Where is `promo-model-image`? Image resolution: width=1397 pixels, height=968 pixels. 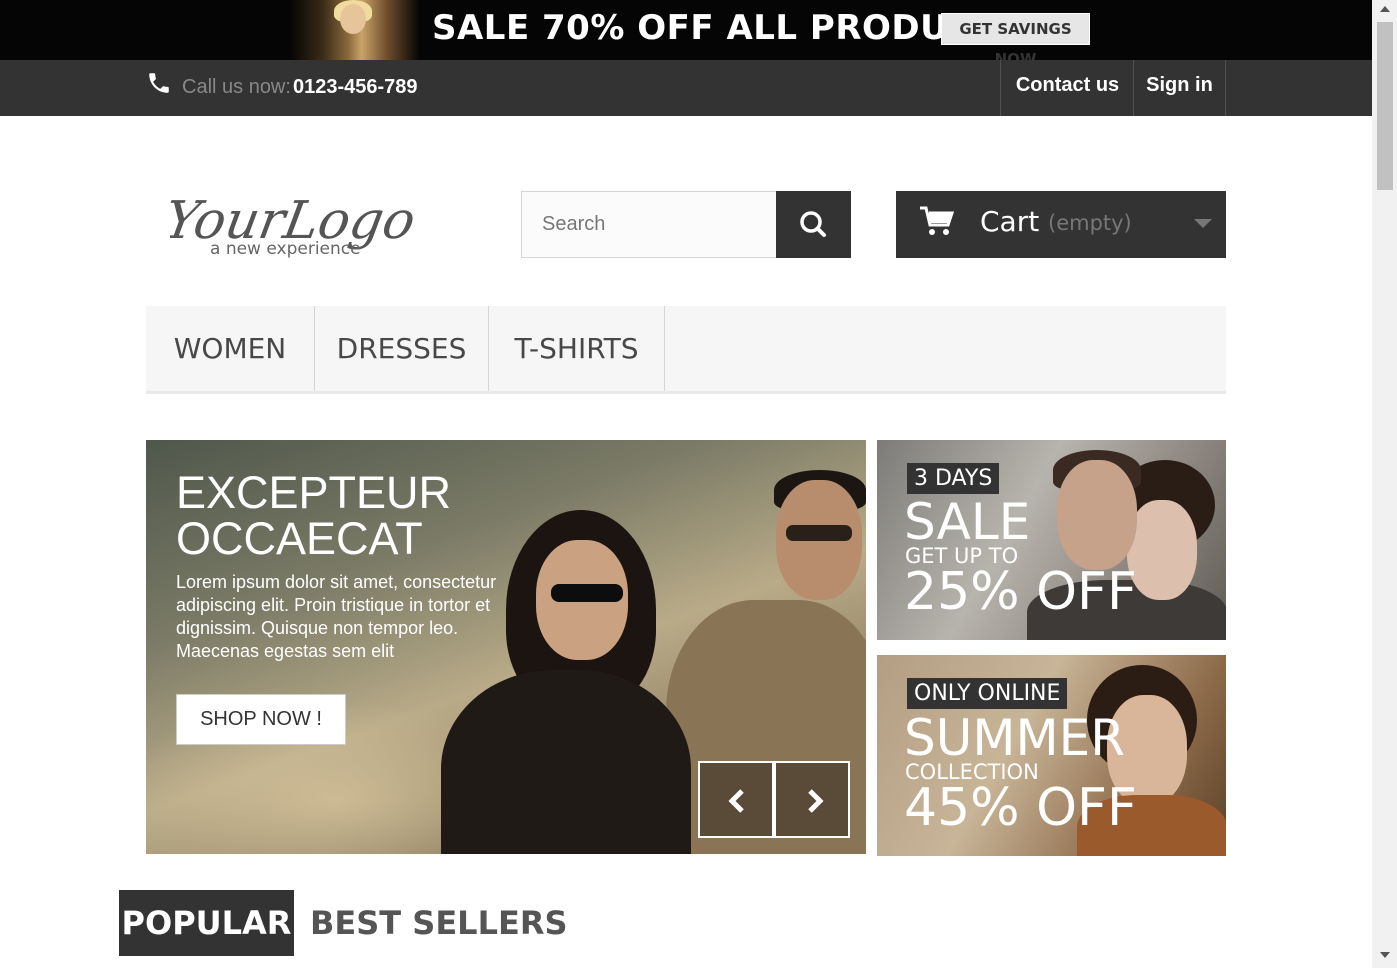
promo-model-image is located at coordinates (355, 30).